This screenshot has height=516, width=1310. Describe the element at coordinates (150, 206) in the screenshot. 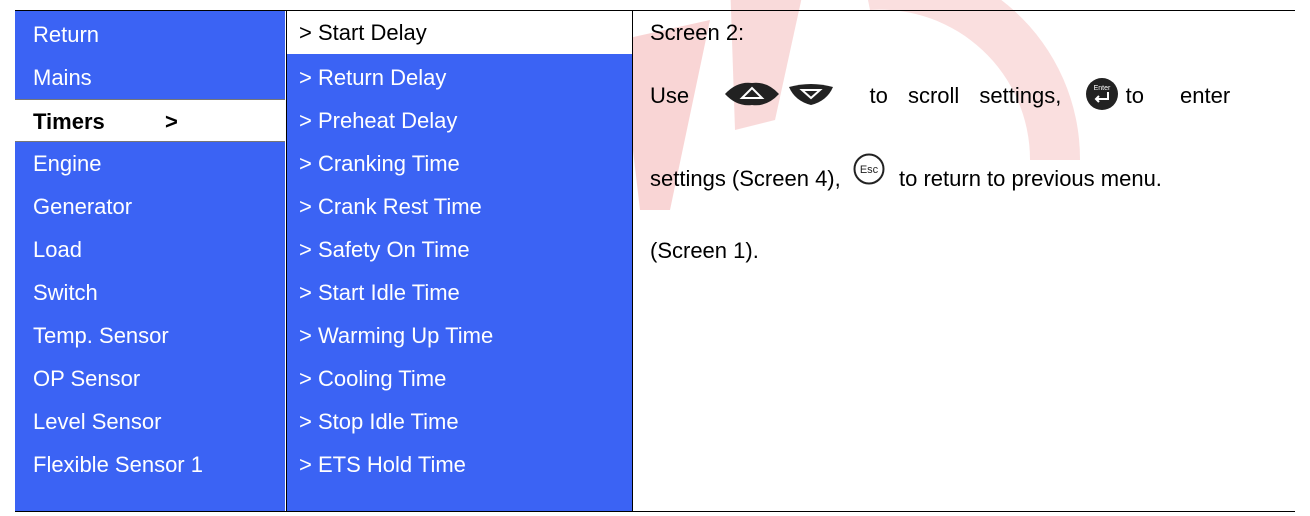

I see `main-menu-item-generator: Generator` at that location.